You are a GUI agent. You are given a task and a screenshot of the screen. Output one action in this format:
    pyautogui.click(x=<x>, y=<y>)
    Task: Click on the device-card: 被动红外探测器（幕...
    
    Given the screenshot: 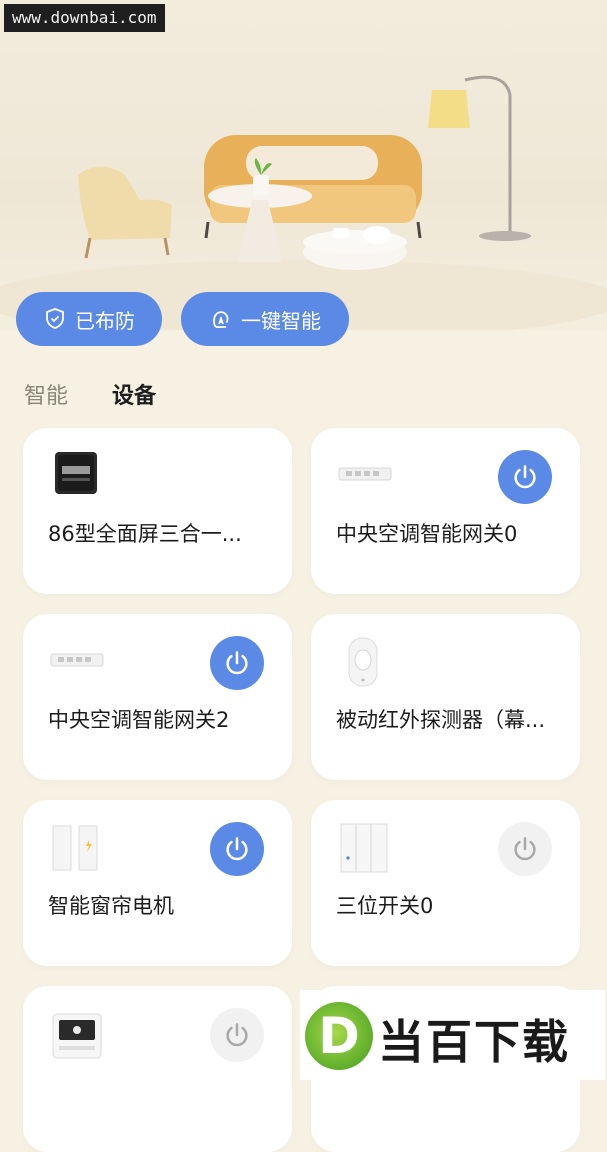 What is the action you would take?
    pyautogui.click(x=445, y=697)
    